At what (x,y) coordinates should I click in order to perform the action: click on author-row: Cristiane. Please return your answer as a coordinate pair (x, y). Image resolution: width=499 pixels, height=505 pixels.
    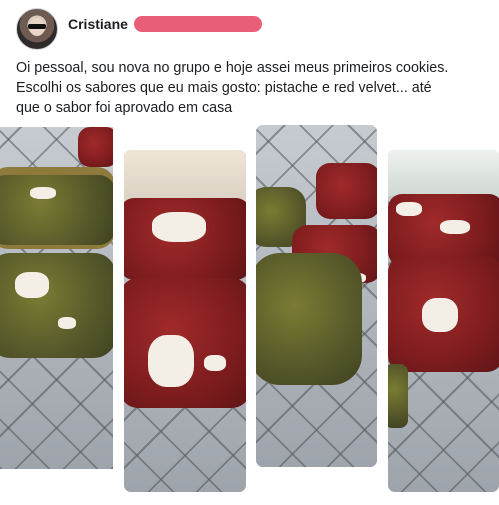
    Looking at the image, I should click on (165, 24).